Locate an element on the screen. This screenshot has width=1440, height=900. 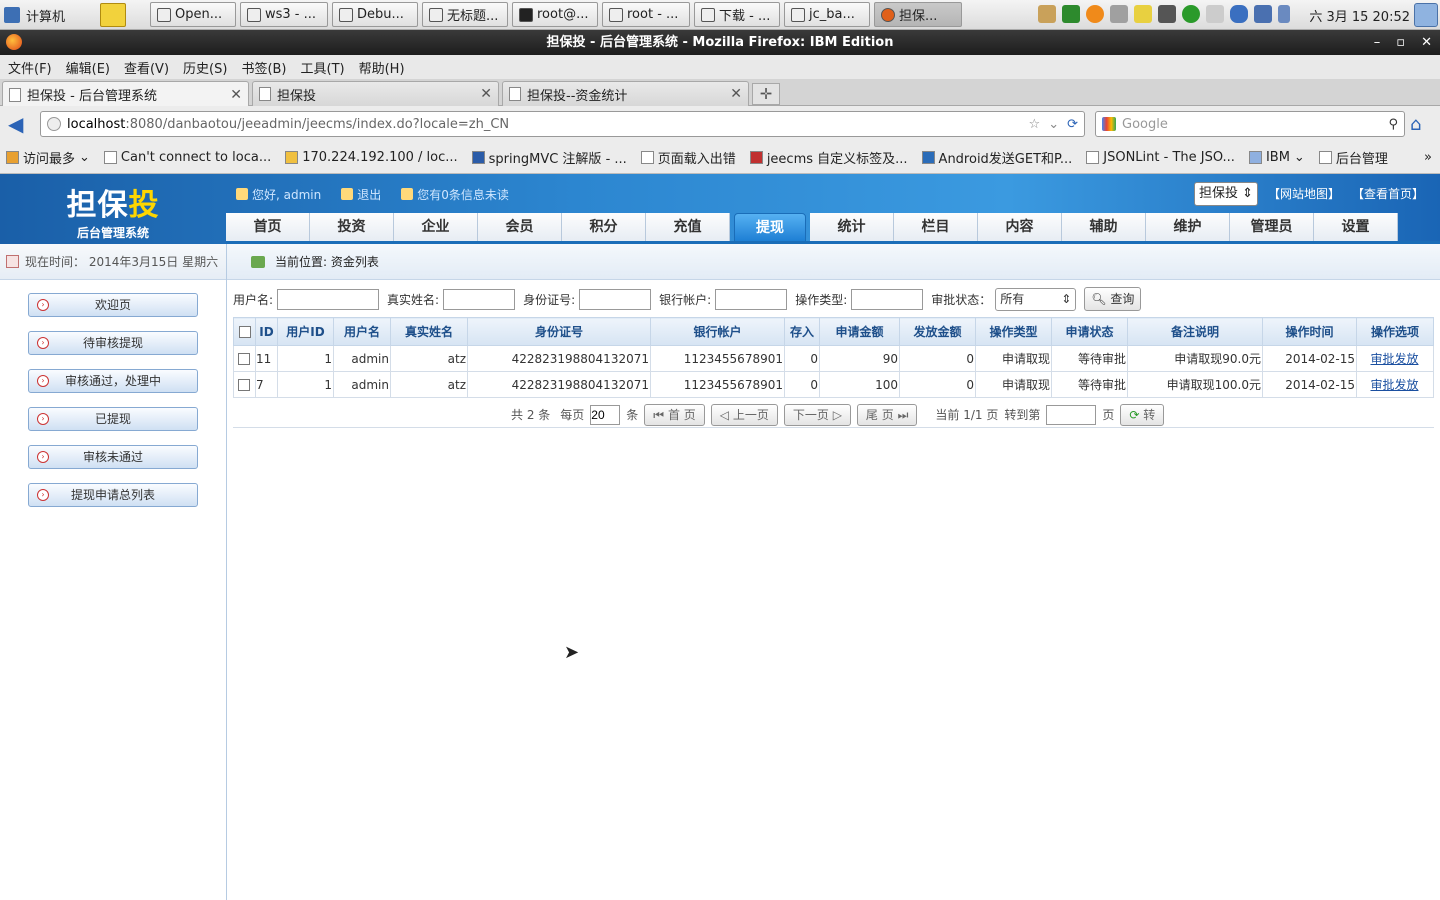
nav-item: 充值 is located at coordinates (688, 227).